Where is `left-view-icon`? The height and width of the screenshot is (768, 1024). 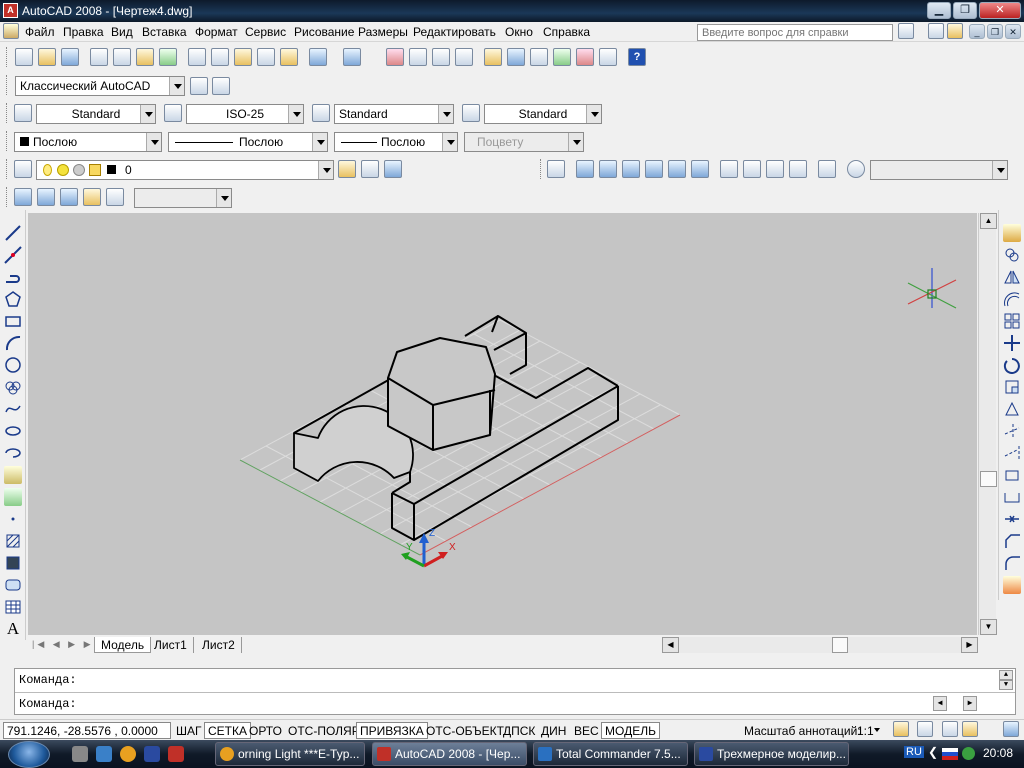
left-view-icon is located at coordinates (631, 169).